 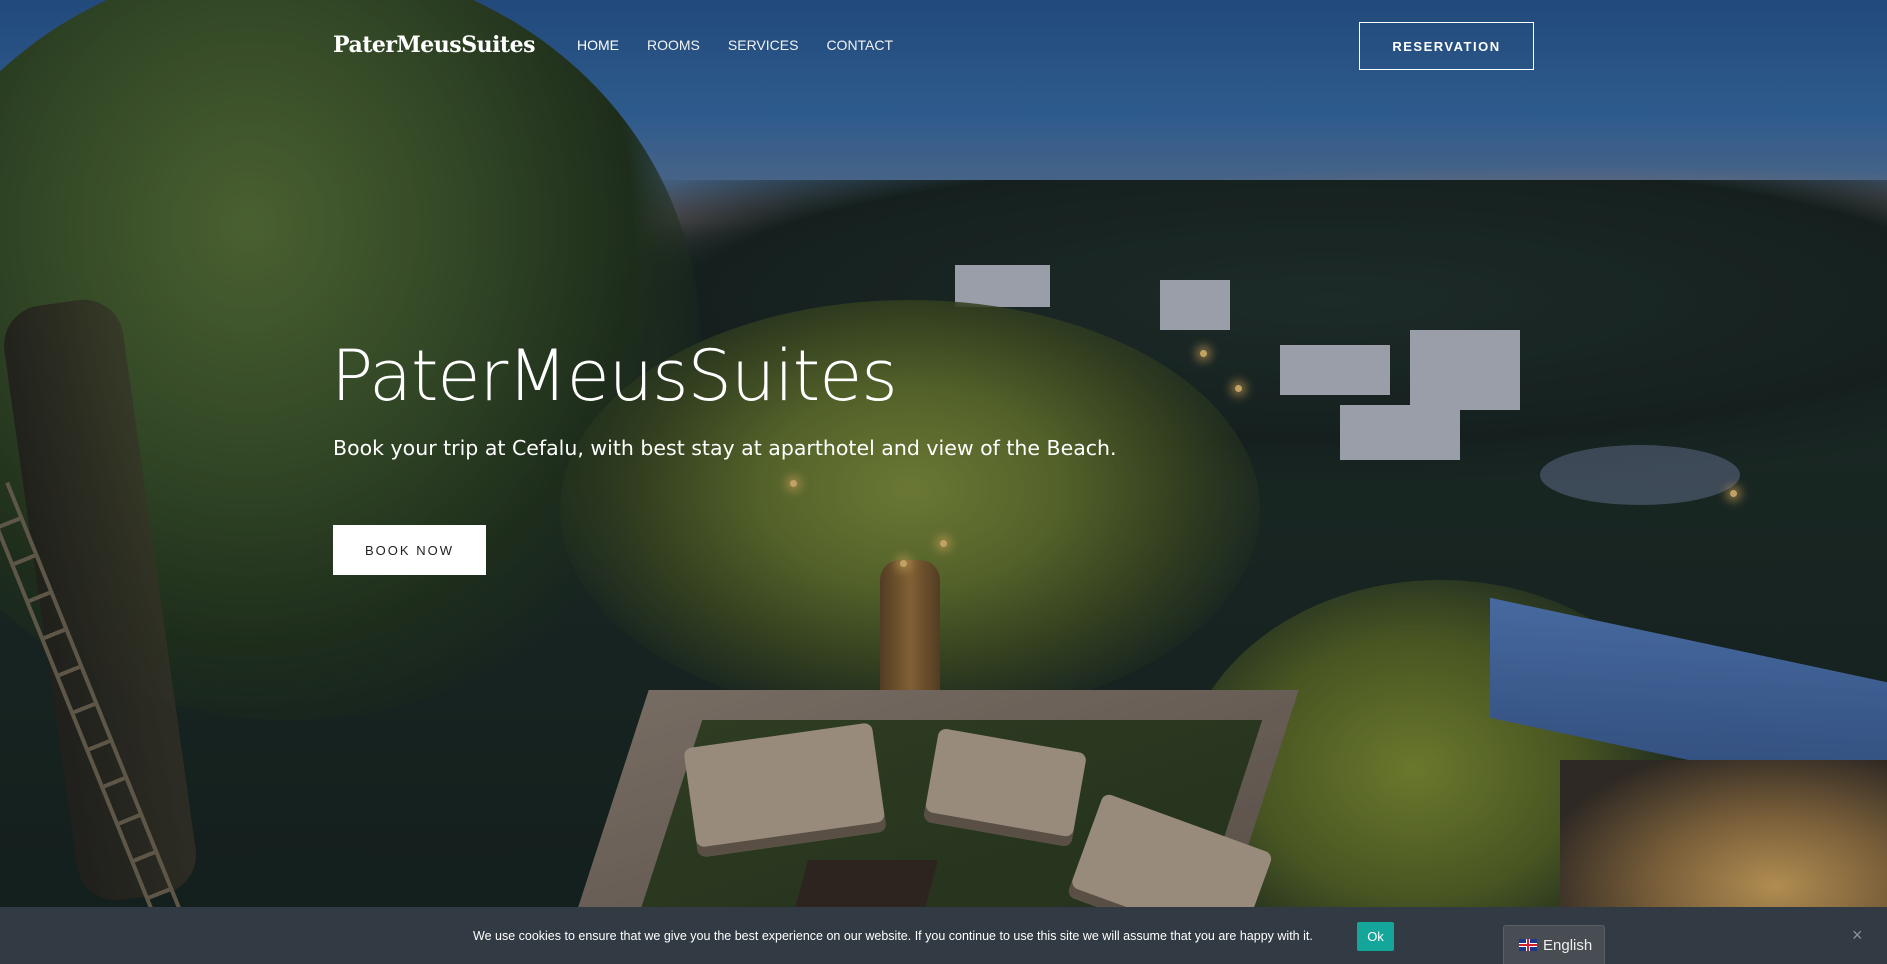 What do you see at coordinates (598, 45) in the screenshot?
I see `nav-home: HOME` at bounding box center [598, 45].